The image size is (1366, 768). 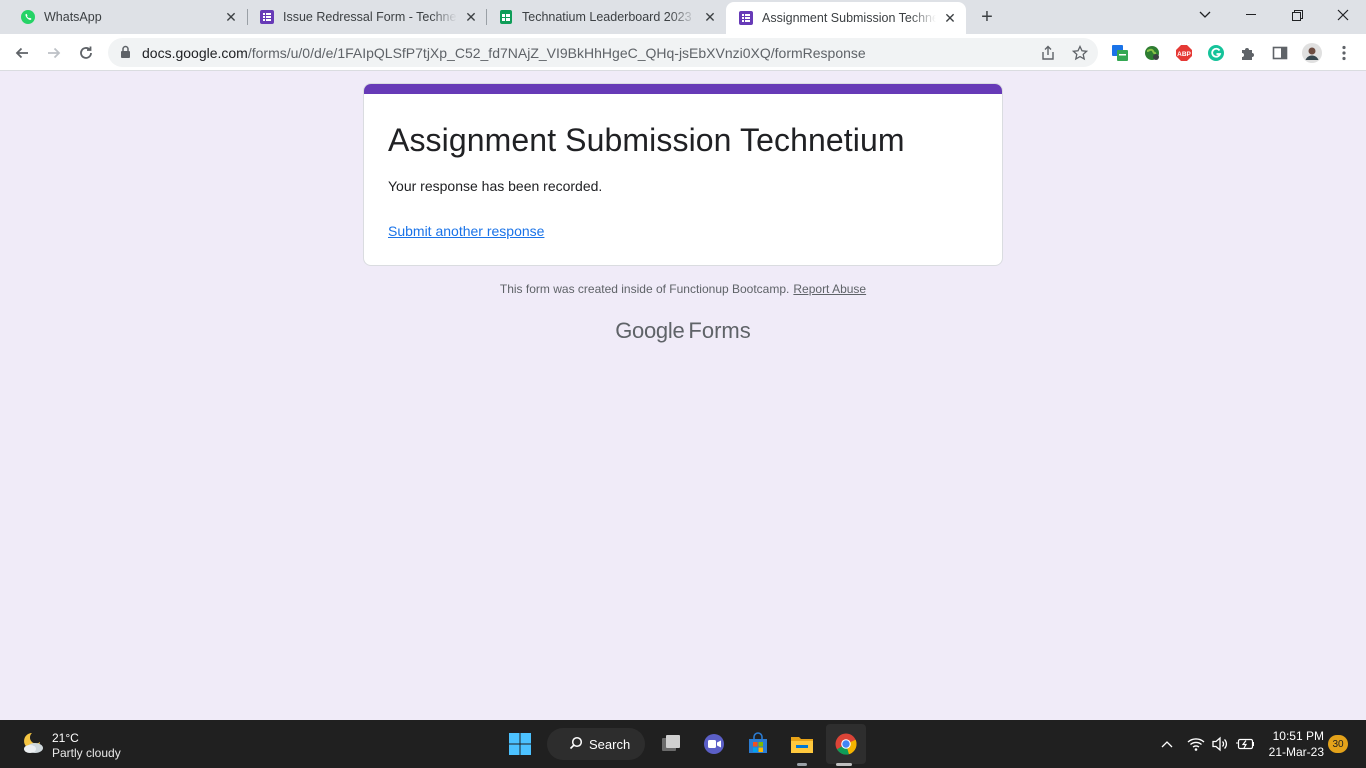 I want to click on svg-text: ABP, so click(x=1184, y=54).